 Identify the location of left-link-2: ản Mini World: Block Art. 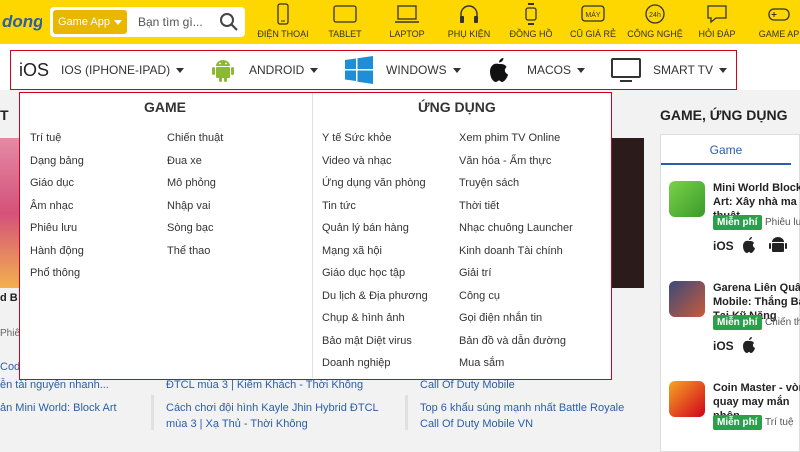
(58, 408).